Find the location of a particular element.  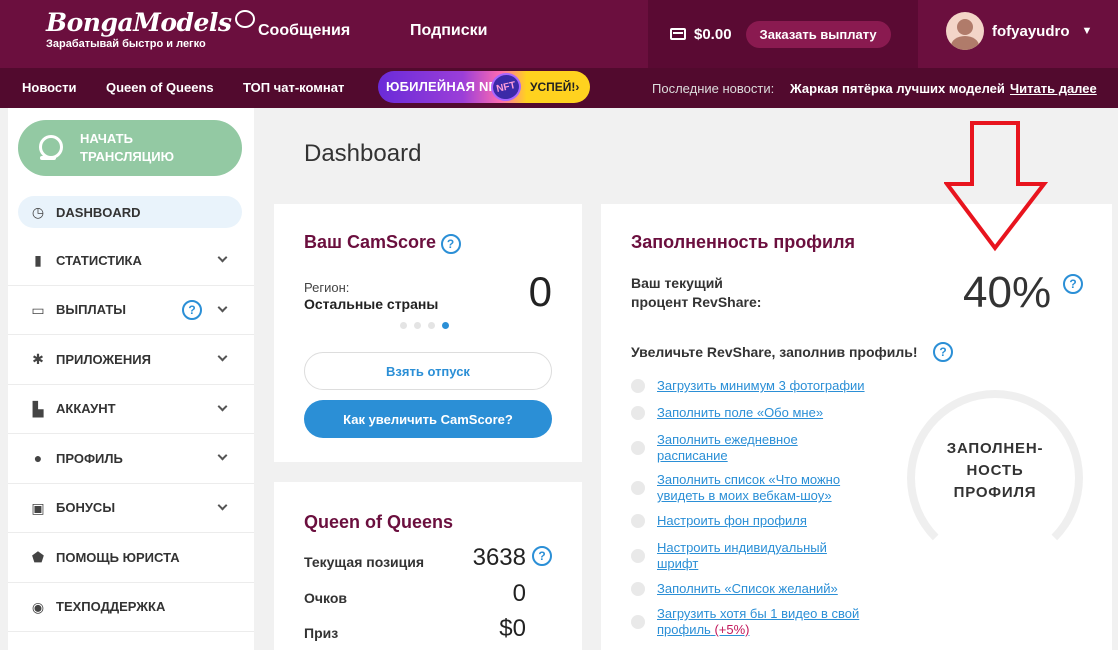

sidebar-item-support: ◉ ТЕХПОДДЕРЖКА is located at coordinates (131, 607).